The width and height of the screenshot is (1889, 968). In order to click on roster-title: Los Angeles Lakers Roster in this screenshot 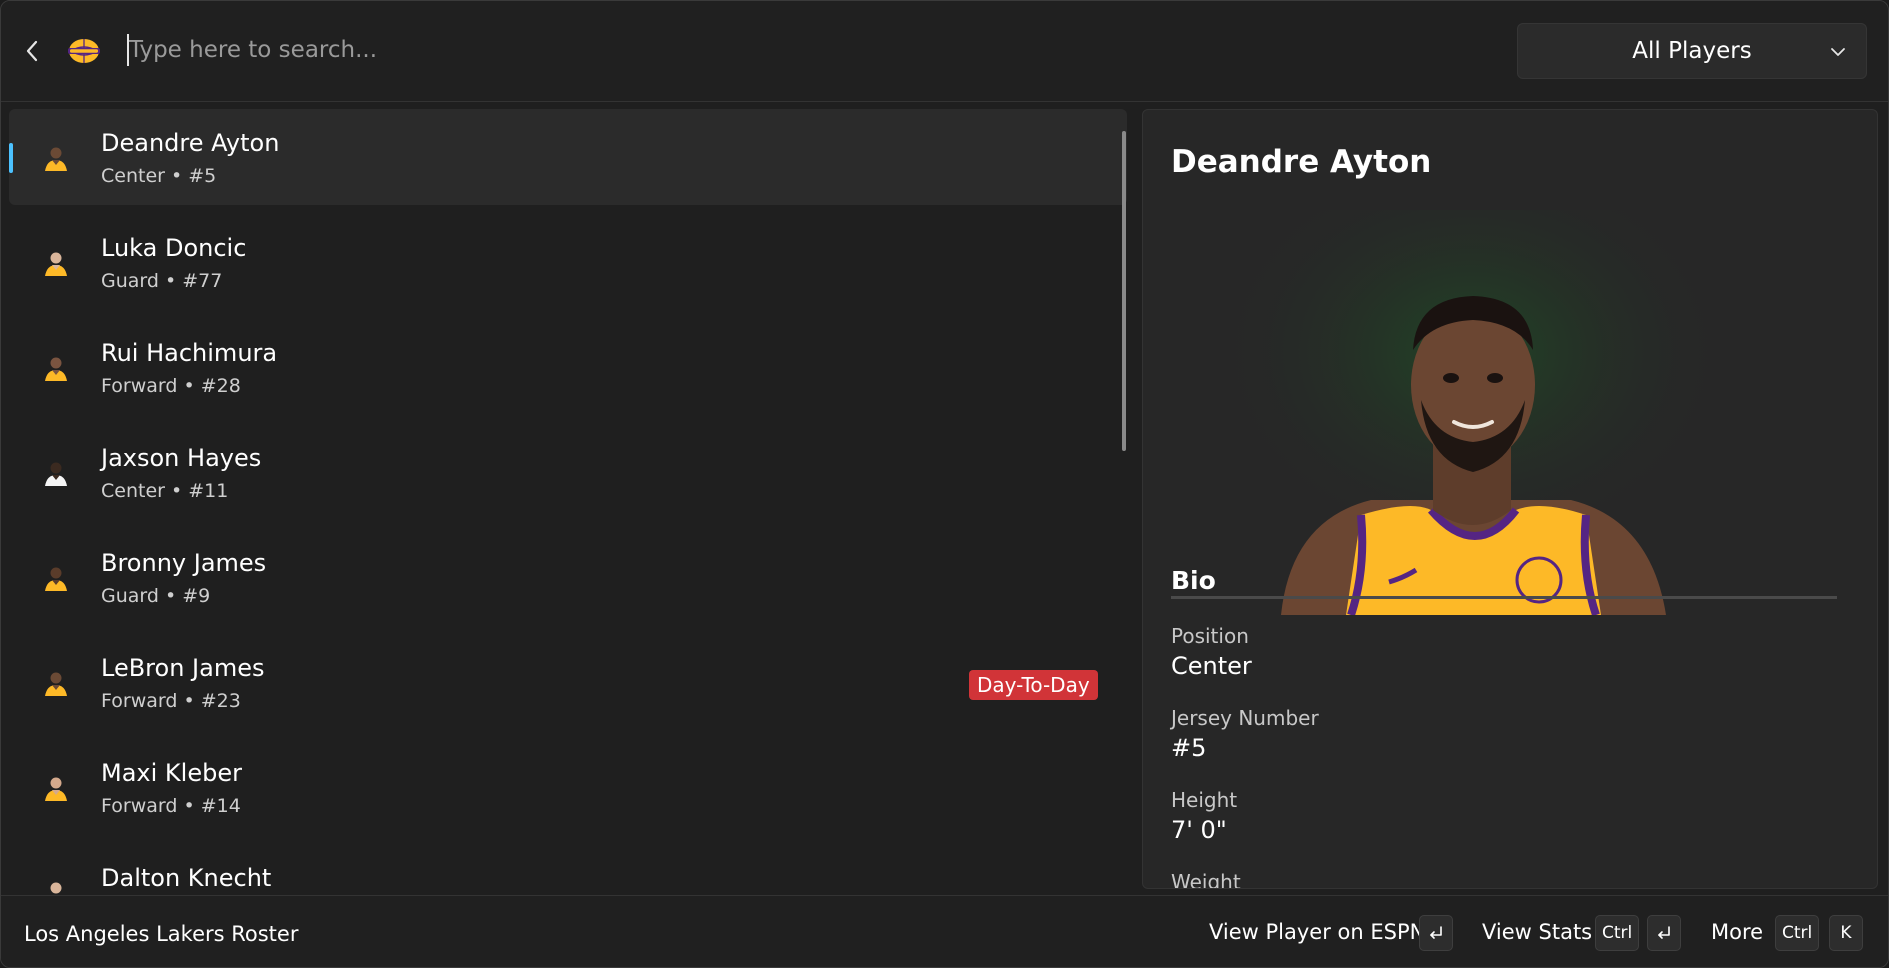, I will do `click(161, 934)`.